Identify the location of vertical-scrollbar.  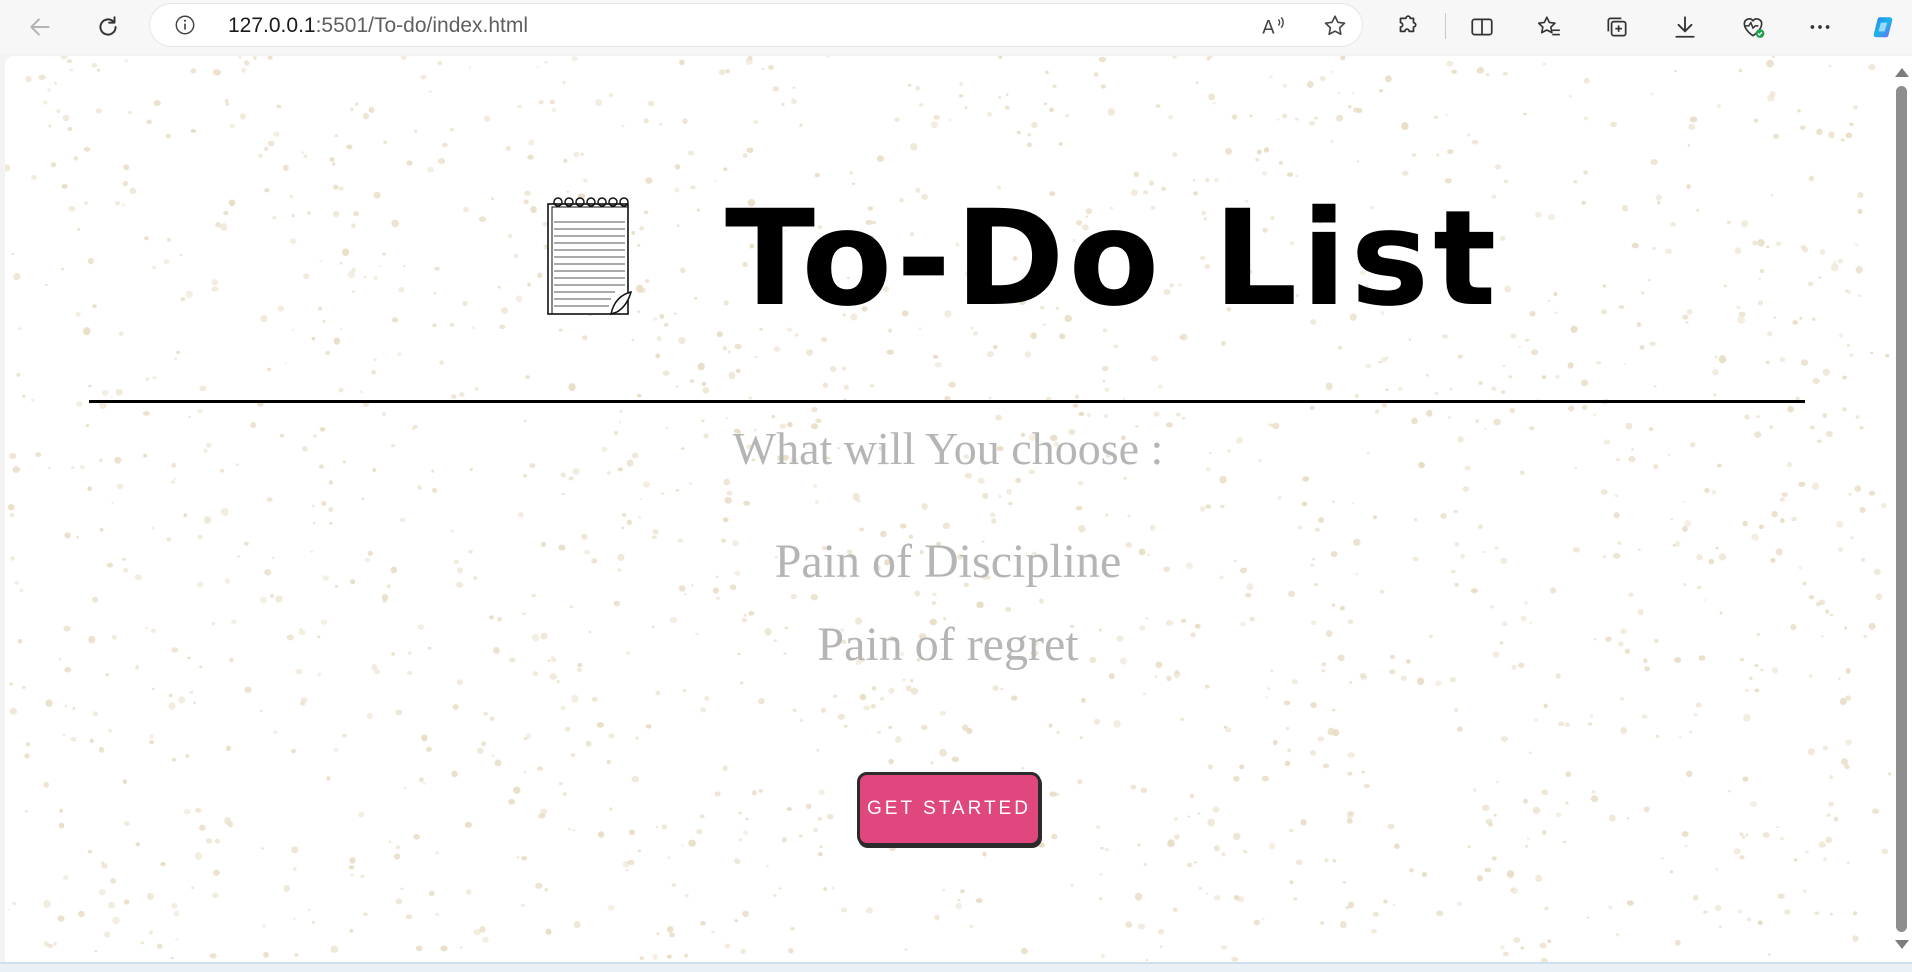
(1901, 509).